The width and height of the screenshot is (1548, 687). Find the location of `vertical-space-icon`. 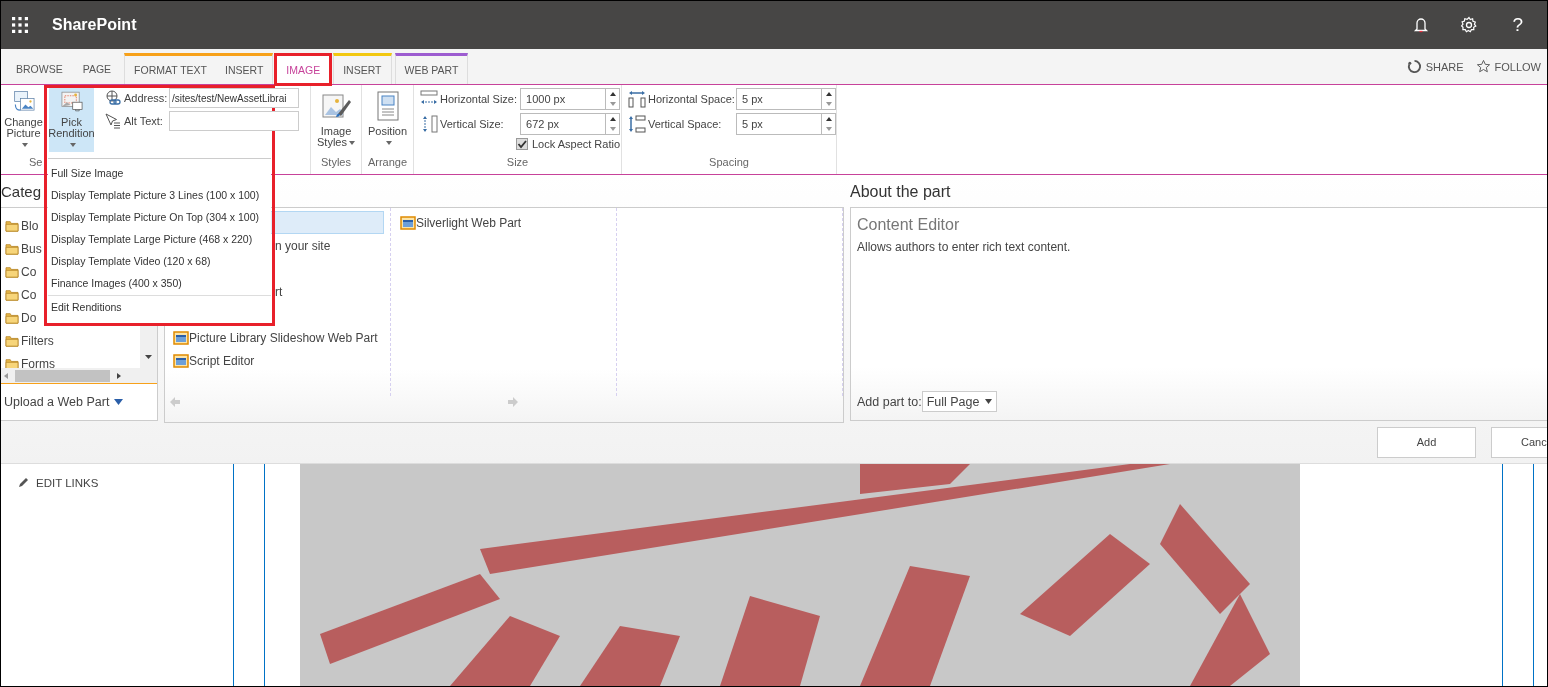

vertical-space-icon is located at coordinates (637, 124).